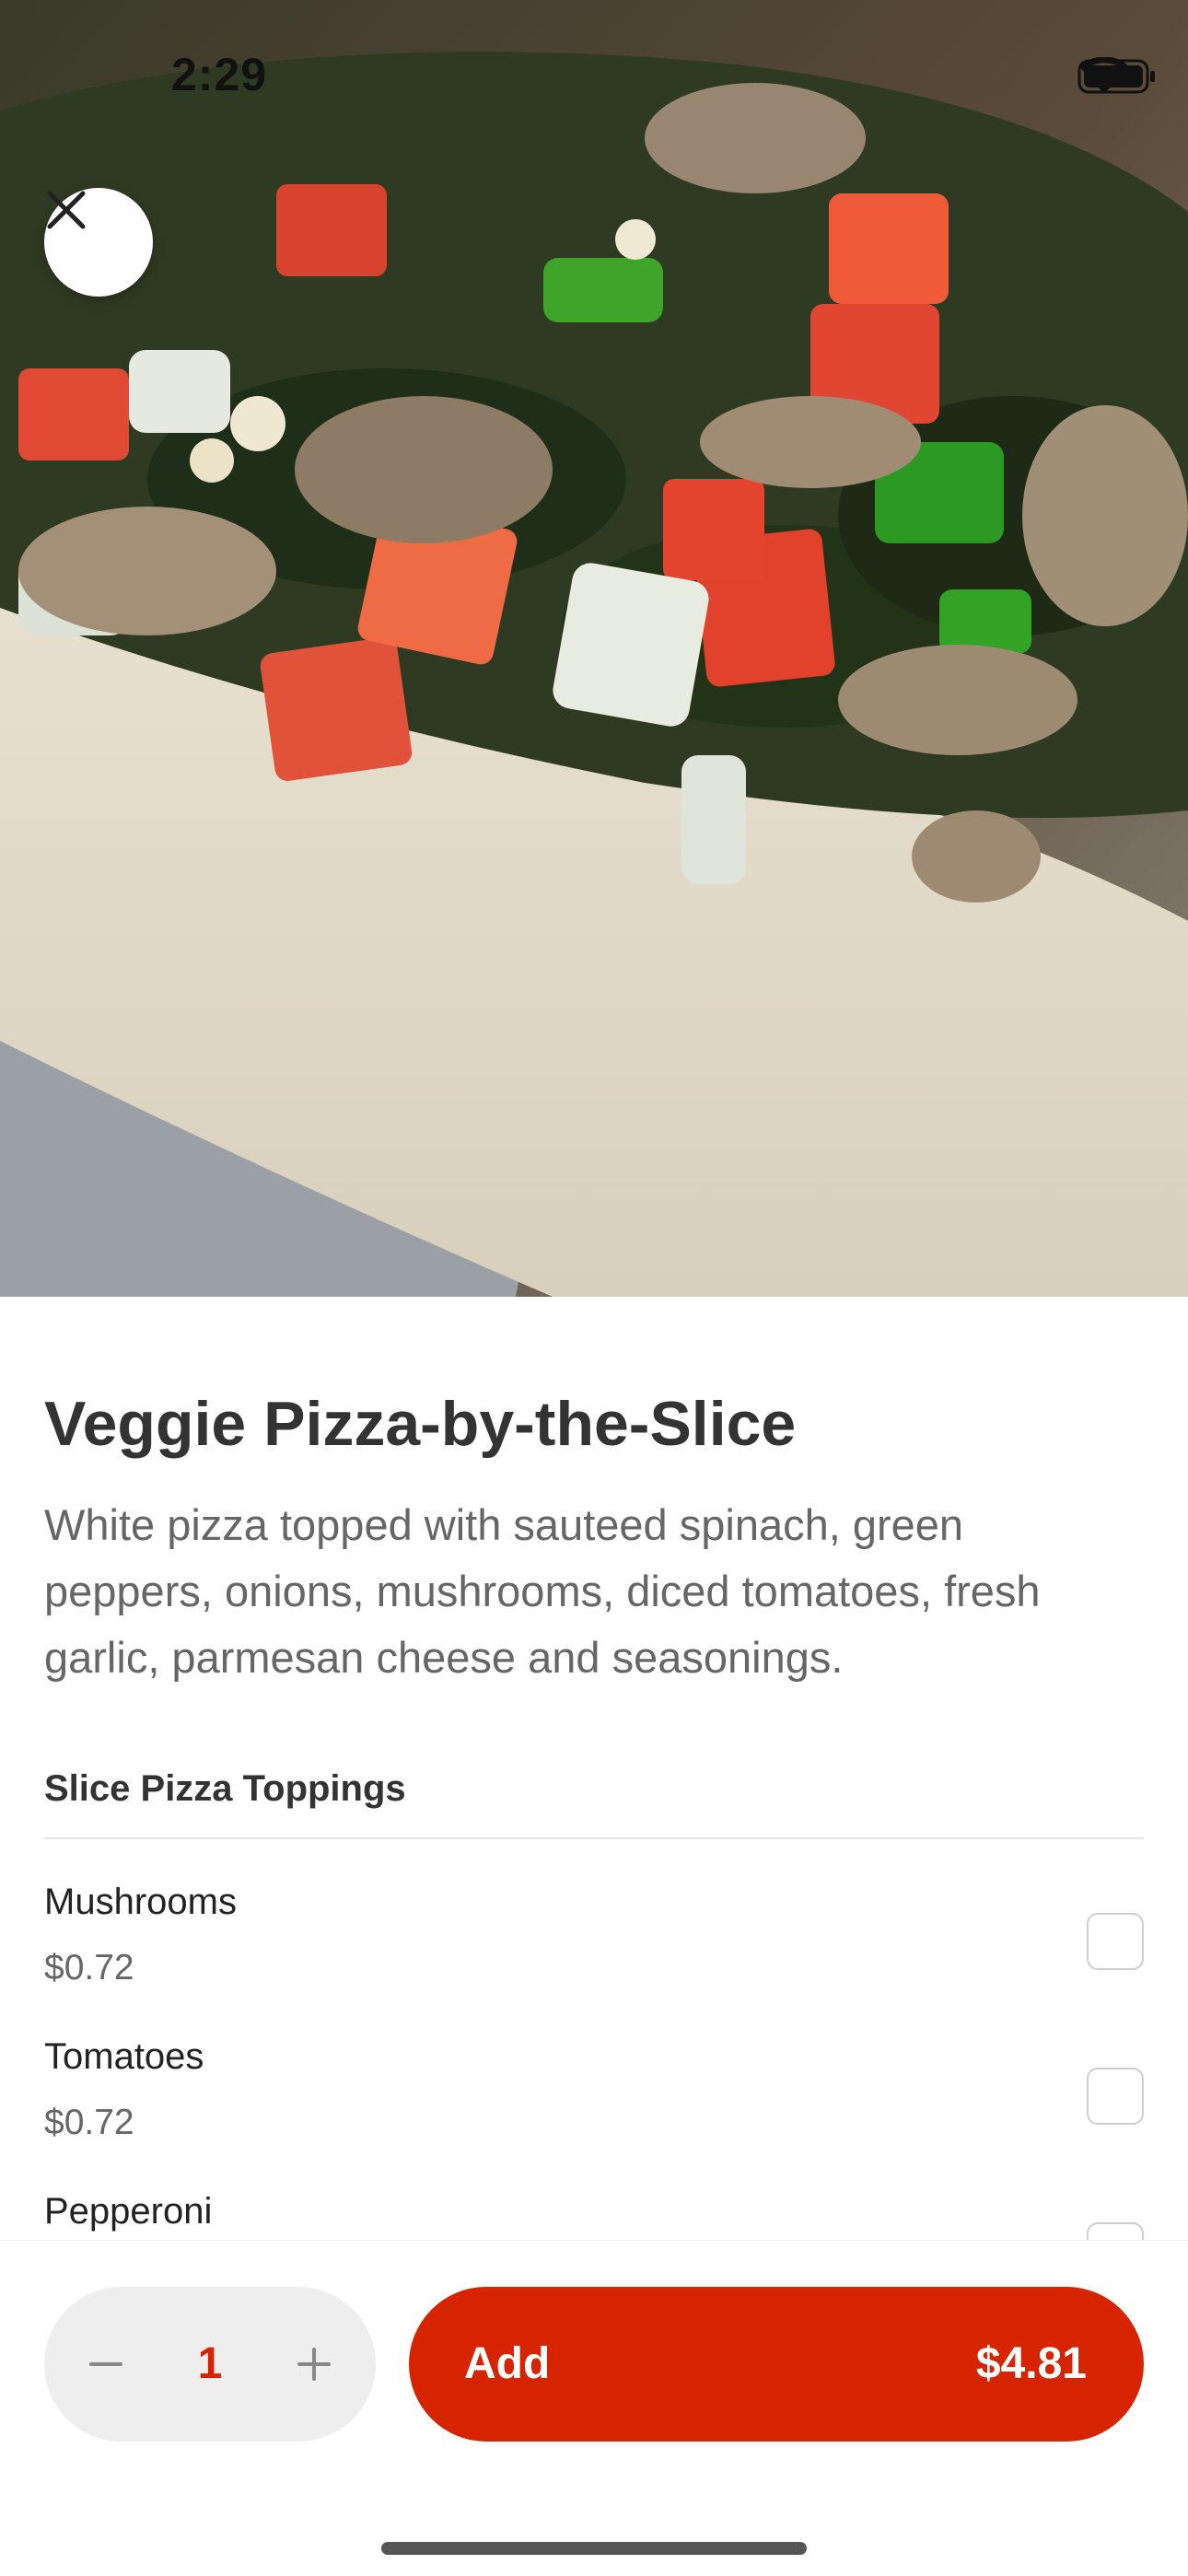  I want to click on add-to-order-button: Add $4.81, so click(776, 2364).